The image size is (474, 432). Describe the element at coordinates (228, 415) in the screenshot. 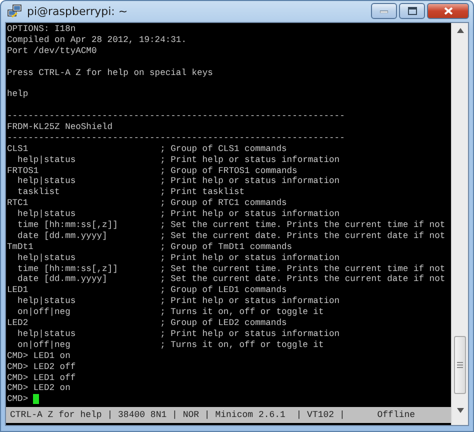

I see `status-bar: CTRL-A Z for help | 38400 8N1 | NOR | Minicom 2.6.1 | VT102 | Offline` at that location.